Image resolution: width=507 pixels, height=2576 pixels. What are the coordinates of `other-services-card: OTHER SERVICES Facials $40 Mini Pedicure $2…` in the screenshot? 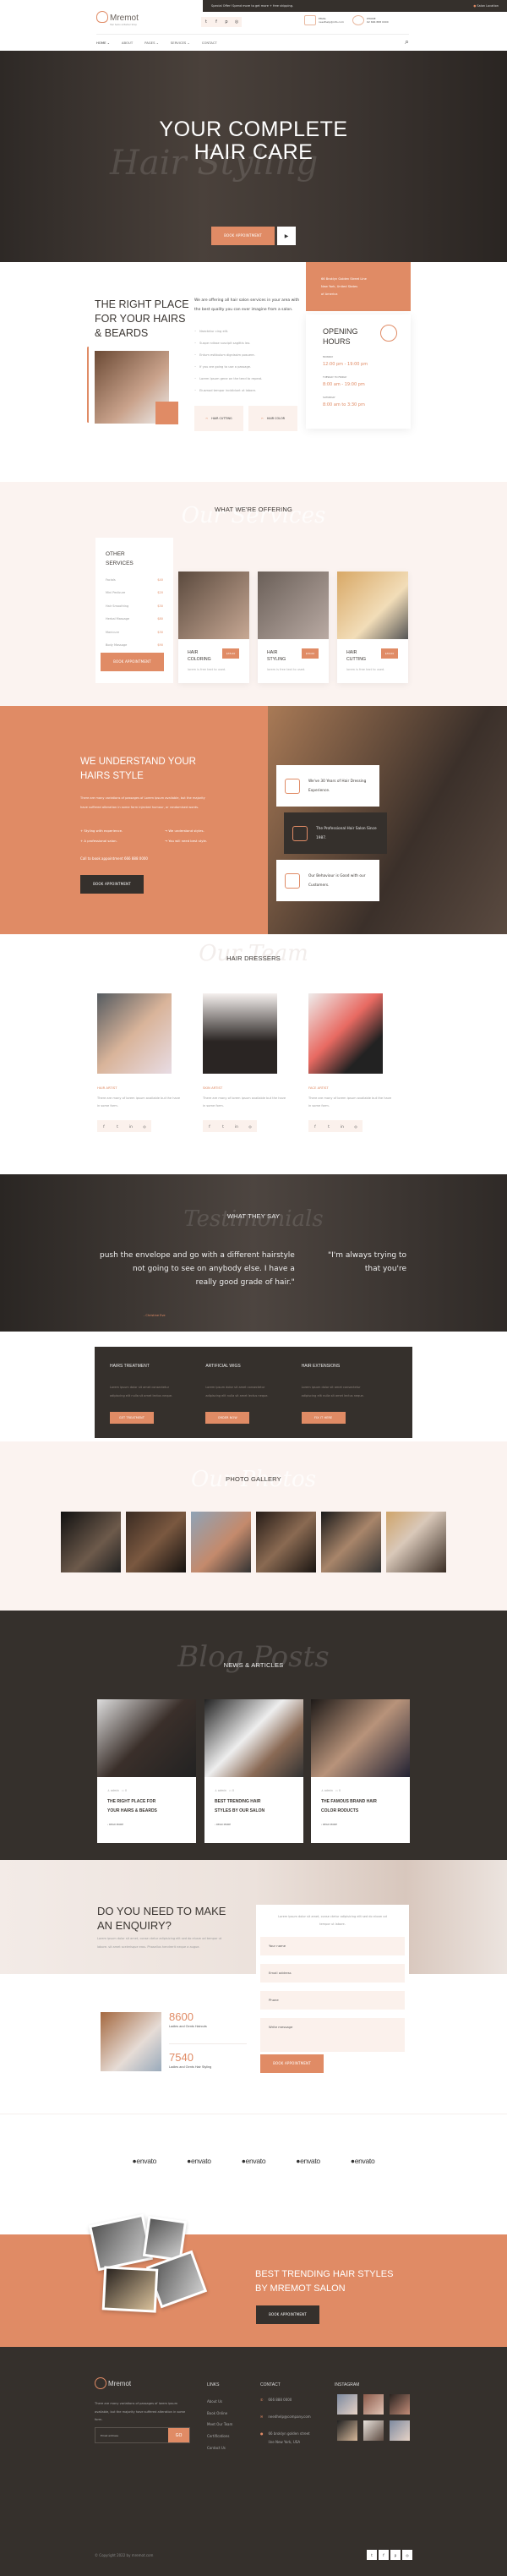 It's located at (134, 610).